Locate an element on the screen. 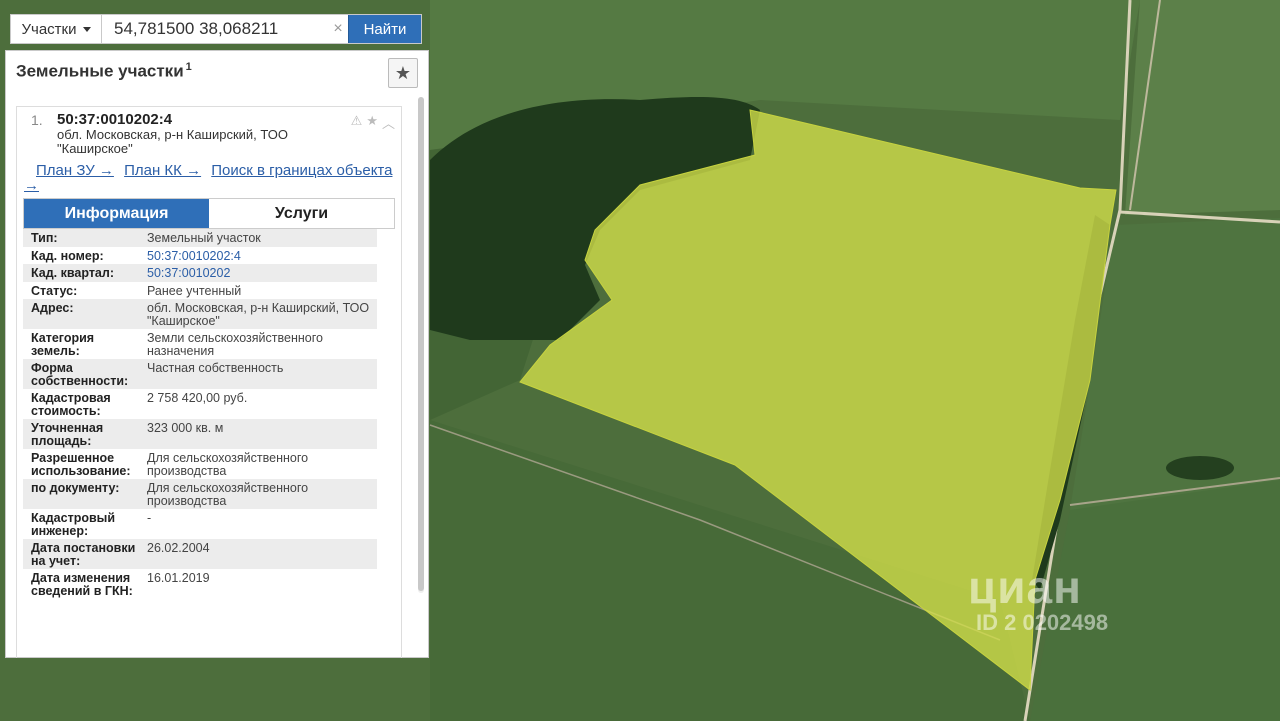  attribute-key: Кадастровый инженер: is located at coordinates (73, 524).